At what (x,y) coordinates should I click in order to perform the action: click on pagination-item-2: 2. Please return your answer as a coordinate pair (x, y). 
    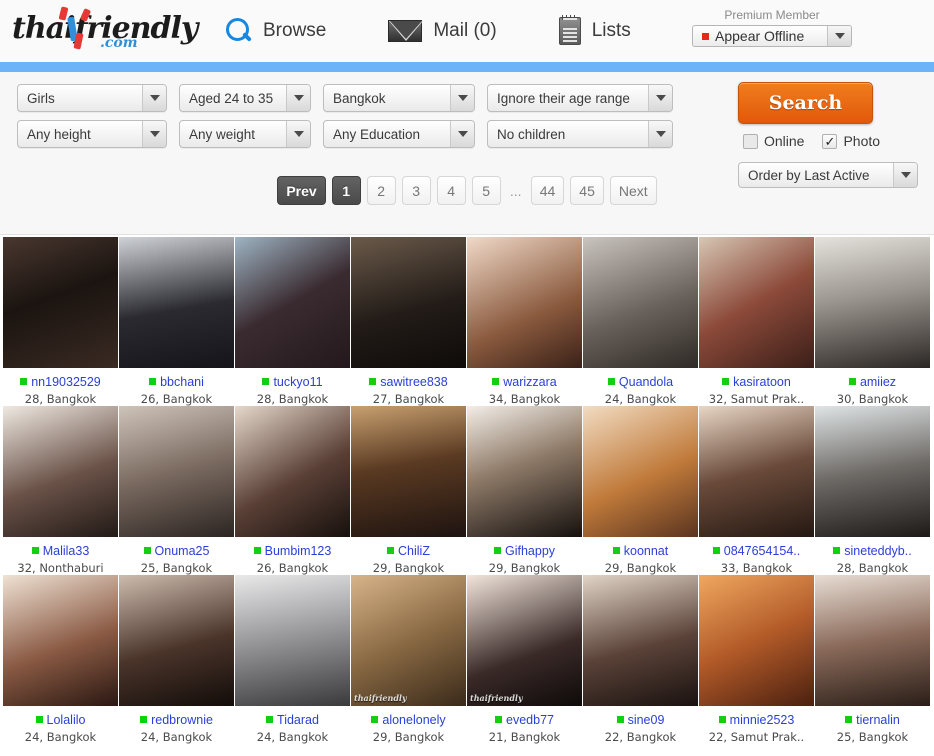
    Looking at the image, I should click on (381, 190).